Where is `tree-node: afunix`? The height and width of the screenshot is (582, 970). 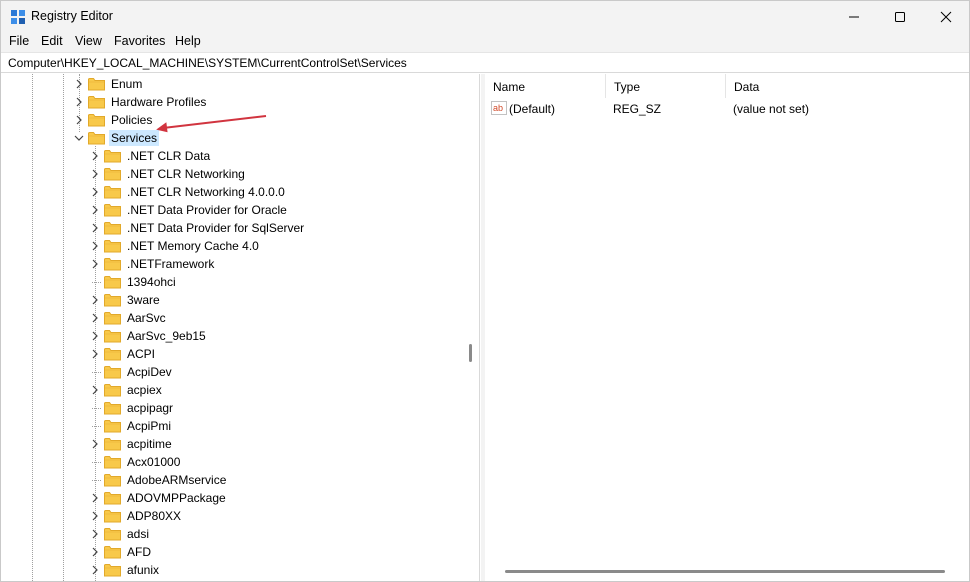
tree-node: afunix is located at coordinates (125, 570).